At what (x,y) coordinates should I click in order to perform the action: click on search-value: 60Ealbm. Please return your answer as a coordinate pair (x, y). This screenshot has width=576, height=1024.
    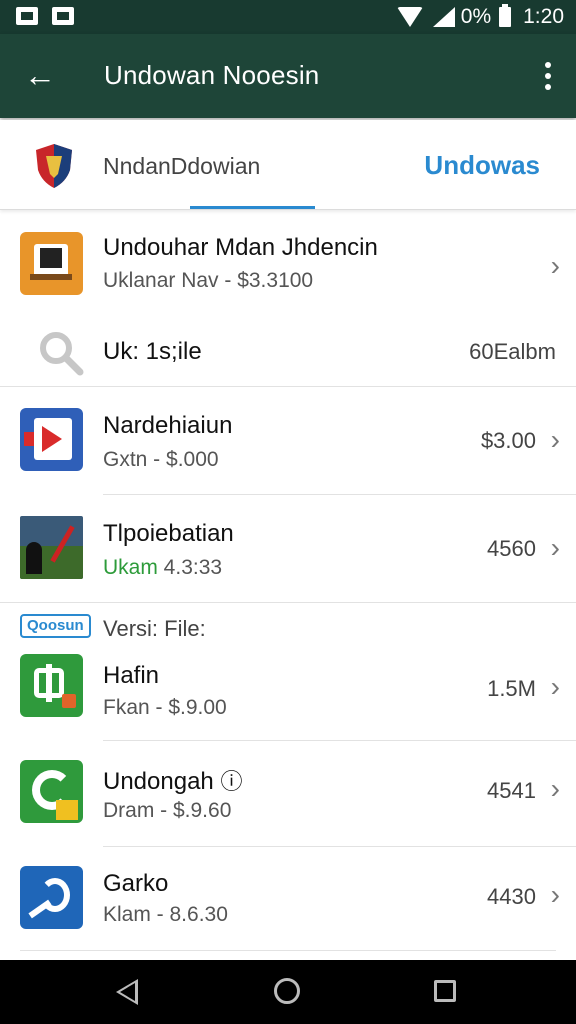
    Looking at the image, I should click on (512, 351).